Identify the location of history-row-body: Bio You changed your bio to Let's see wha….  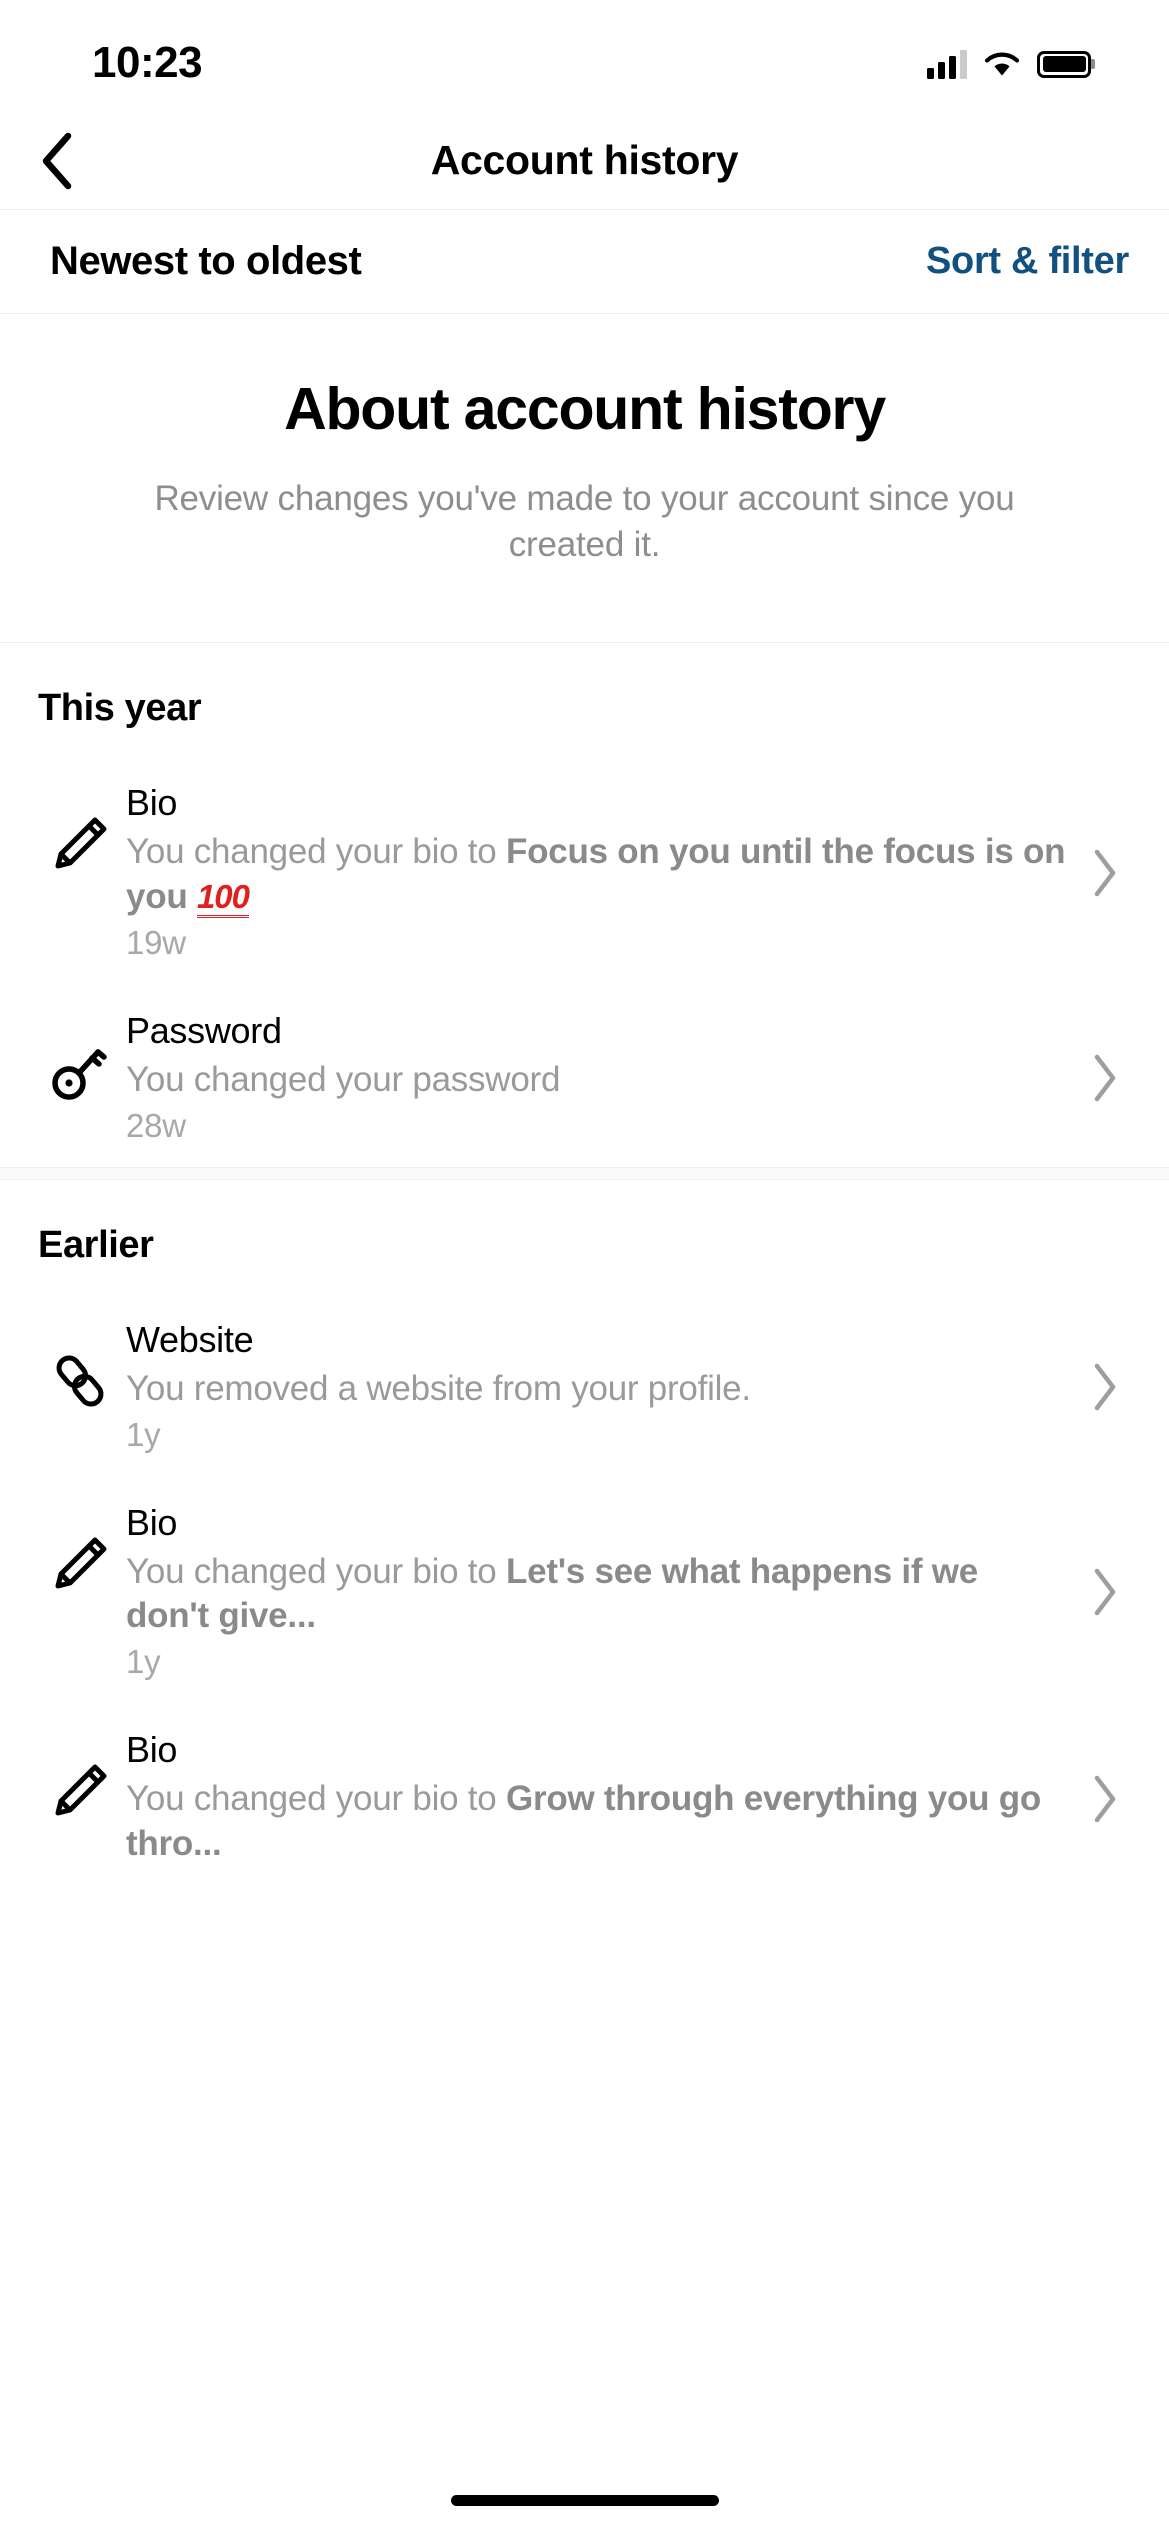
(601, 1590).